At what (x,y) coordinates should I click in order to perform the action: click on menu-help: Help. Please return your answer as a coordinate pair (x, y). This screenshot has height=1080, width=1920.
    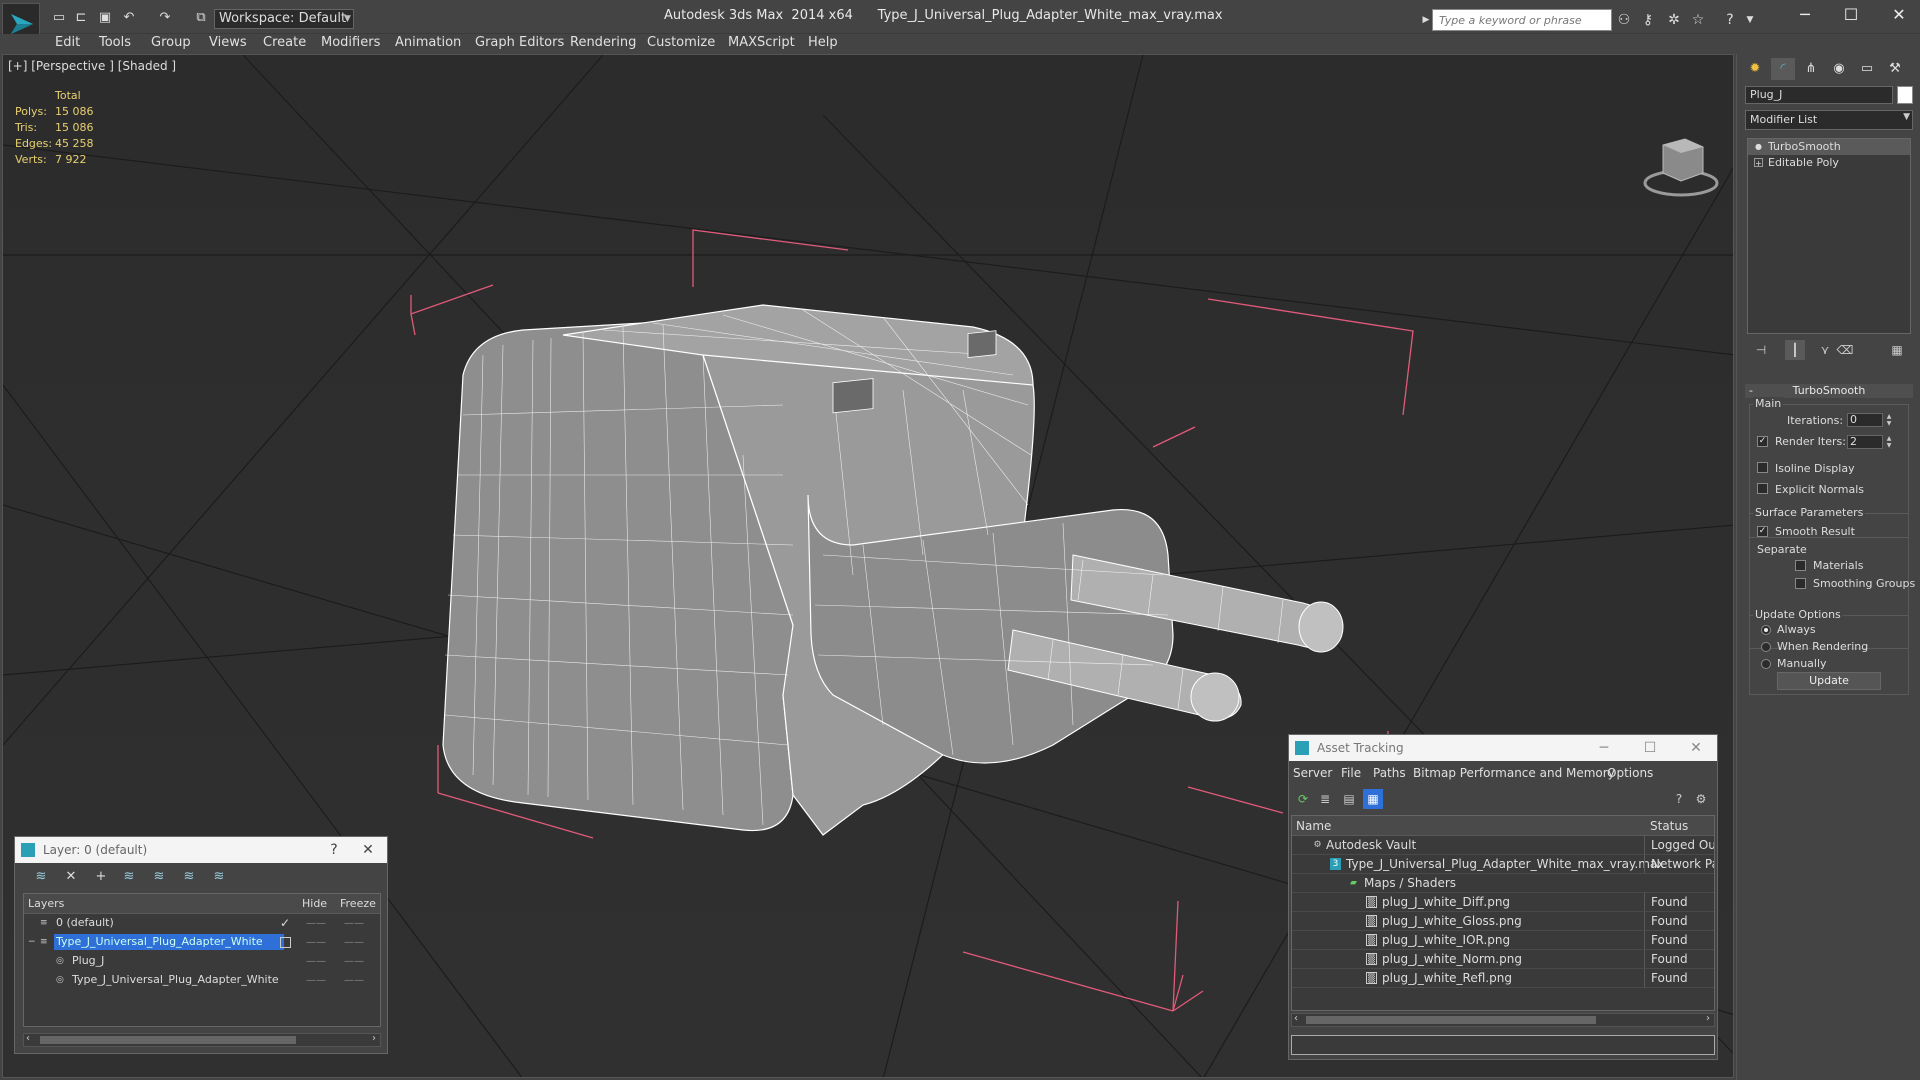
    Looking at the image, I should click on (823, 44).